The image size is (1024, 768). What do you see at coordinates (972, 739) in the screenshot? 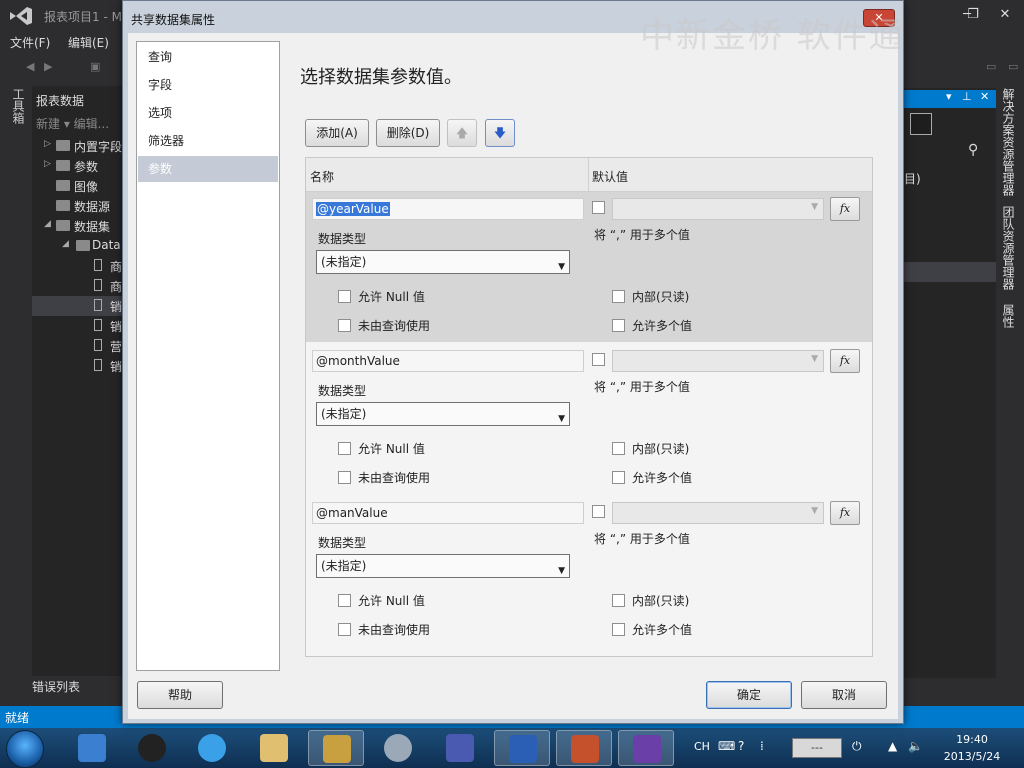
I see `clock-time: 19:40` at bounding box center [972, 739].